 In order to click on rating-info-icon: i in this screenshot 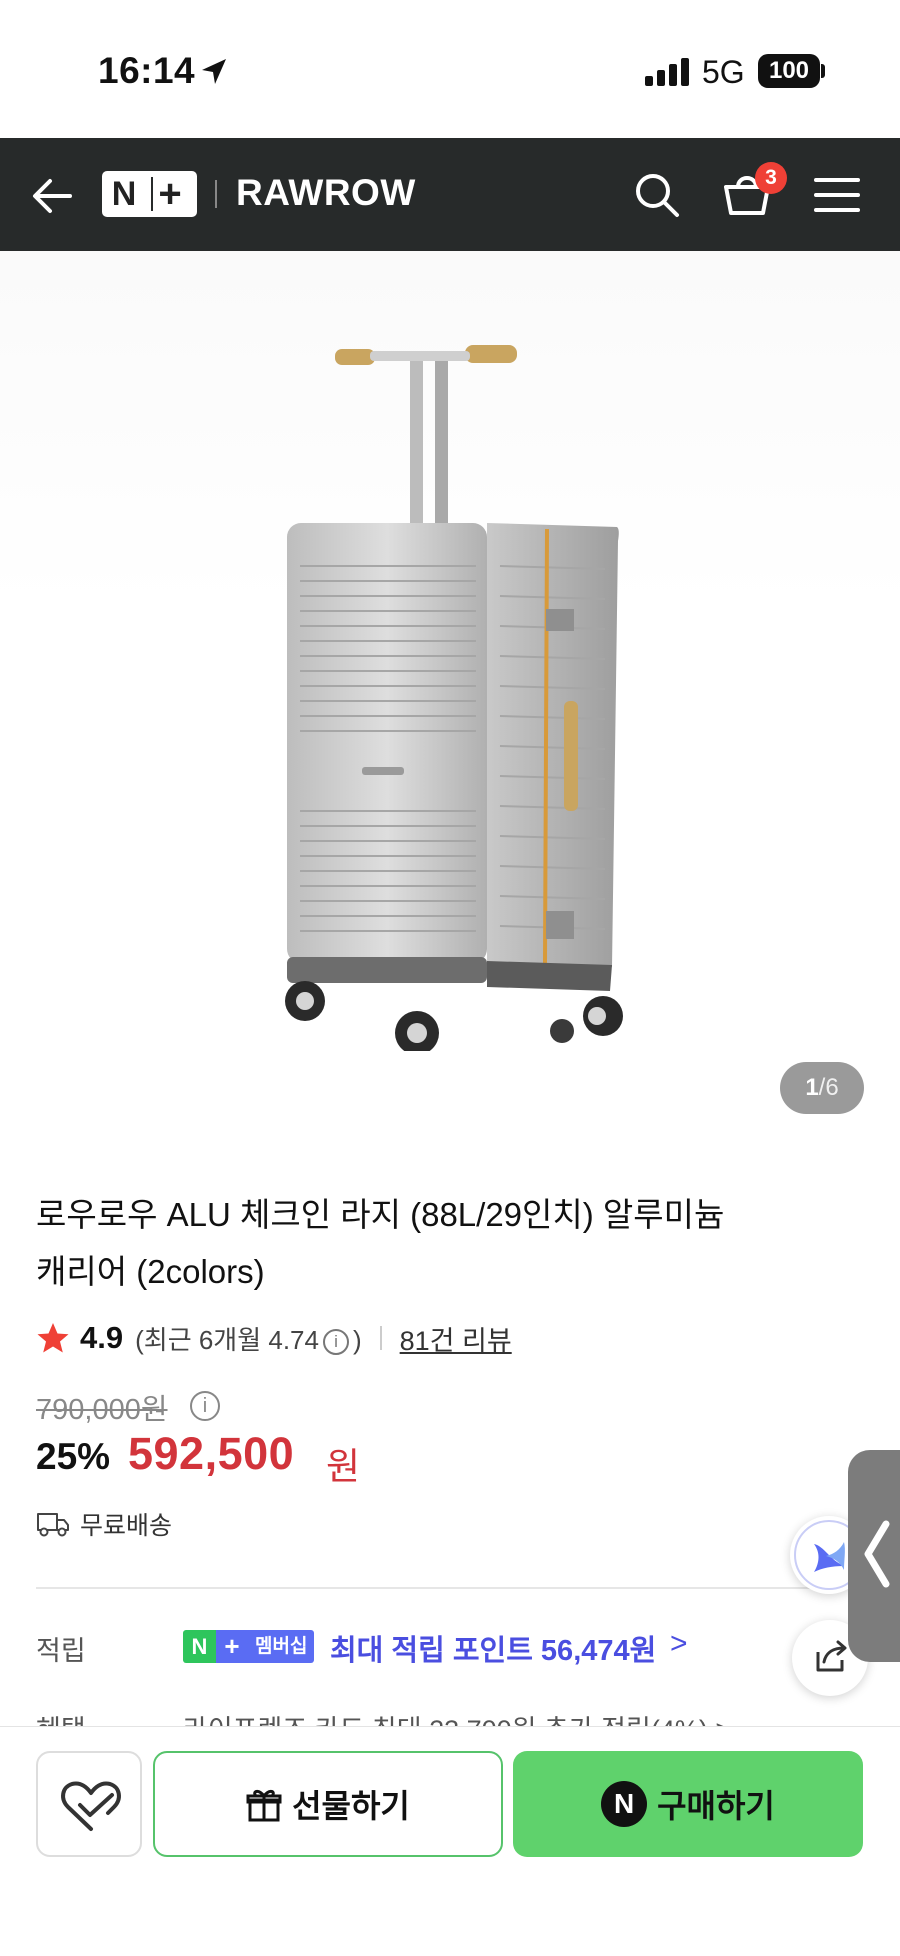, I will do `click(335, 1341)`.